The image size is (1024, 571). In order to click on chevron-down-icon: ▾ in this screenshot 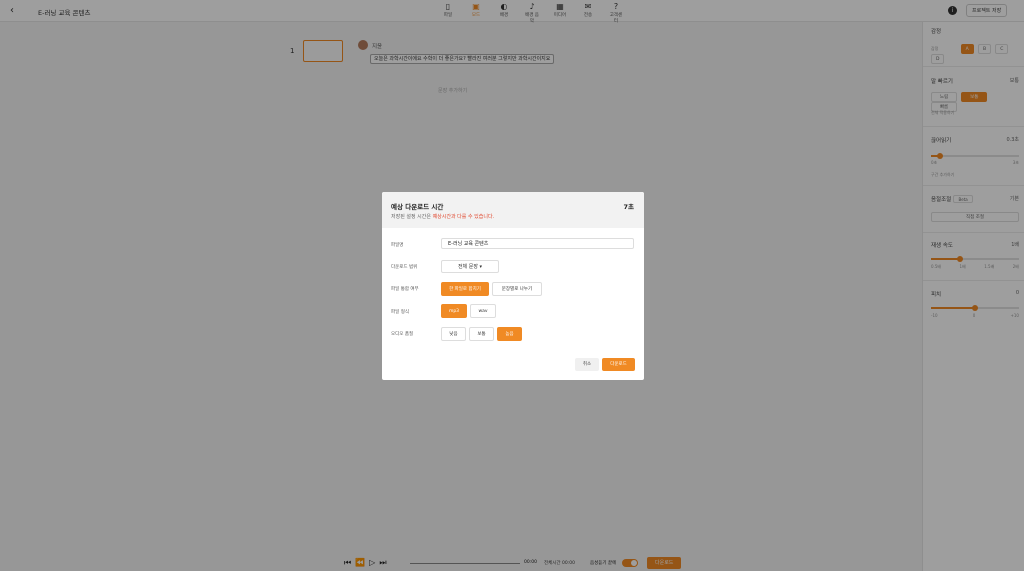, I will do `click(481, 267)`.